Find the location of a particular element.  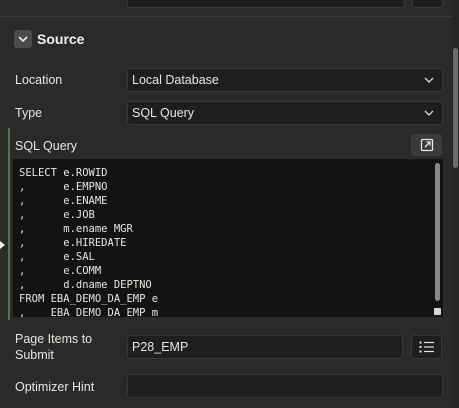

type-label: Type is located at coordinates (29, 113).